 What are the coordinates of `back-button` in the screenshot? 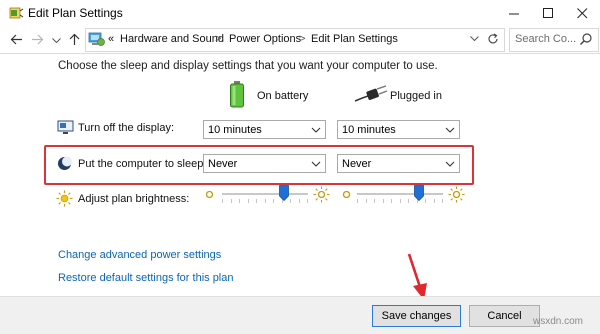 It's located at (16, 39).